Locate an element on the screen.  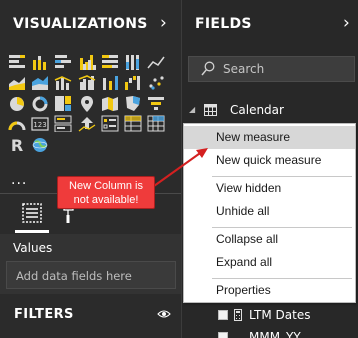
donut-chart-icon is located at coordinates (41, 103).